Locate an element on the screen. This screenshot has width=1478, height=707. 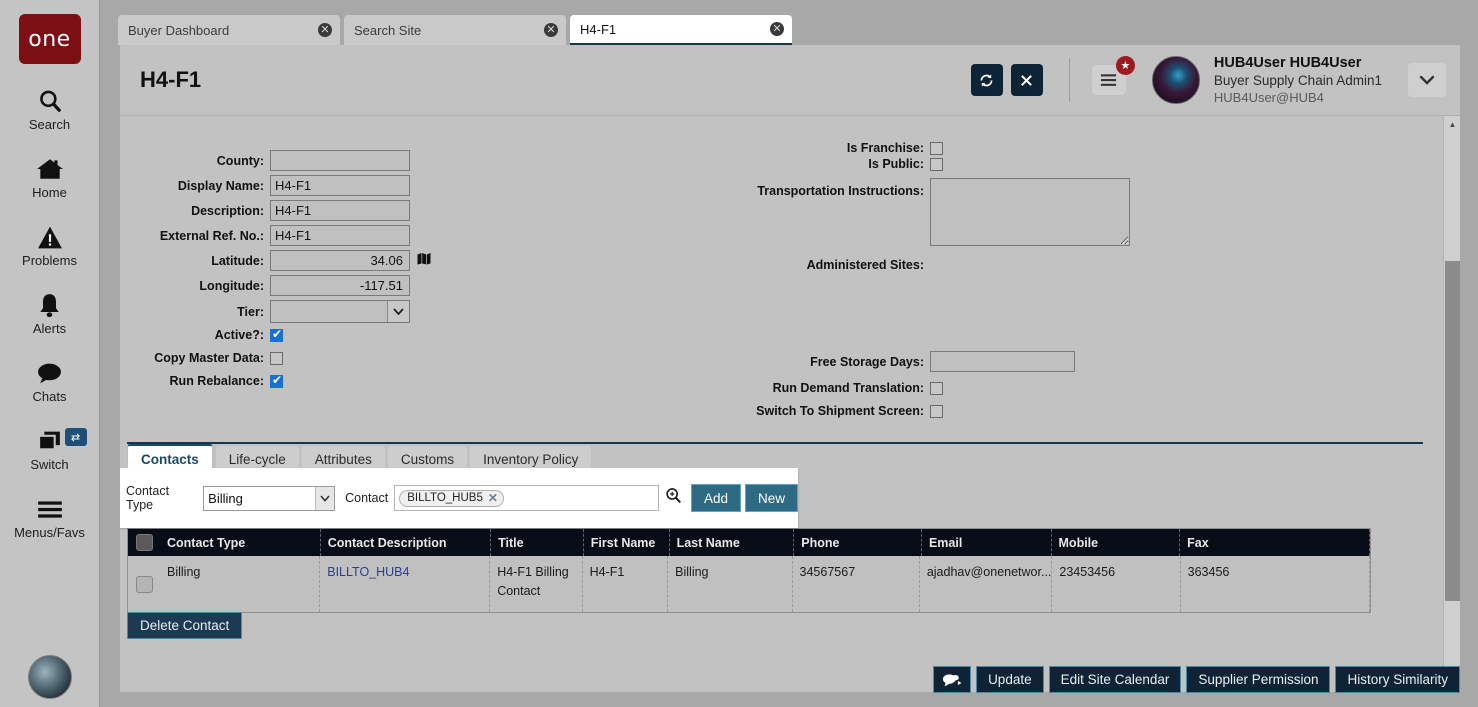
sidebar-item-home: Home is located at coordinates (50, 177).